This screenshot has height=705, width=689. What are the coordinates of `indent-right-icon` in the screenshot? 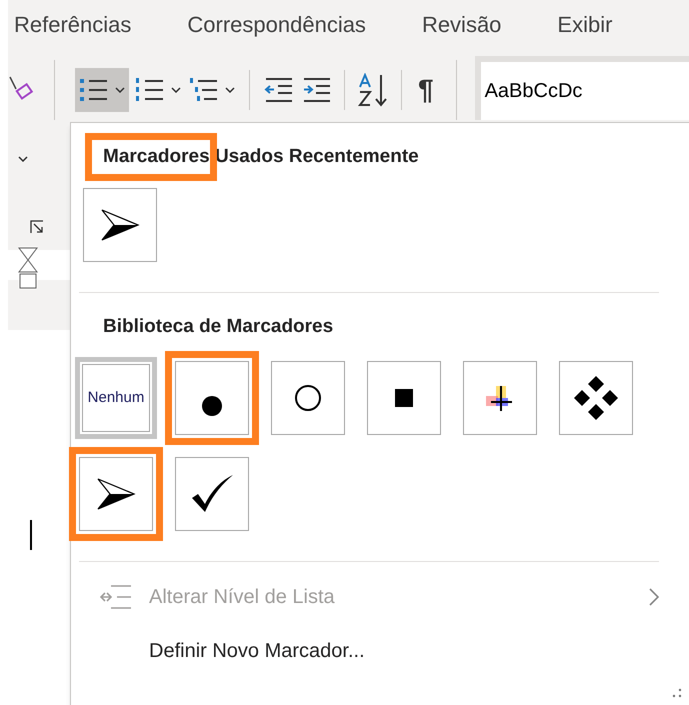 It's located at (317, 90).